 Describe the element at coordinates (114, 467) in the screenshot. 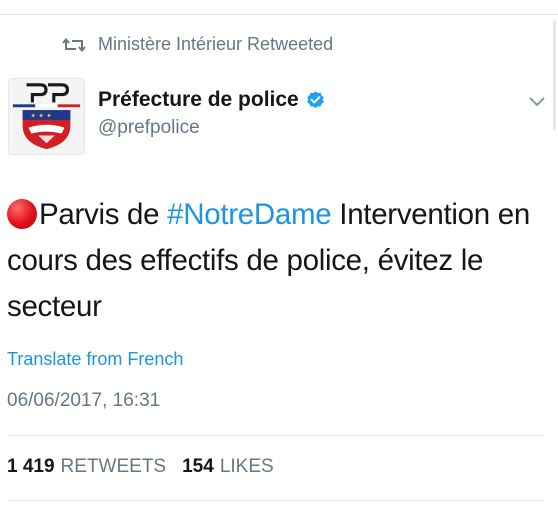

I see `retweets-label: RETWEETS` at that location.